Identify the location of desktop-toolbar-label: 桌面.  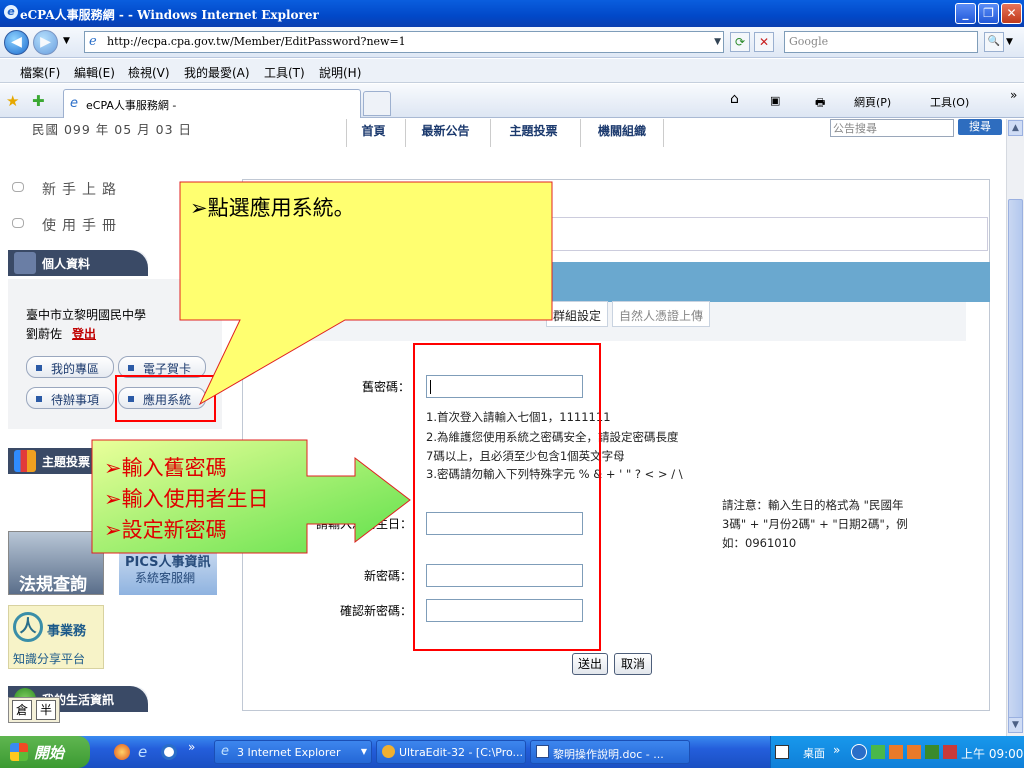
(814, 753).